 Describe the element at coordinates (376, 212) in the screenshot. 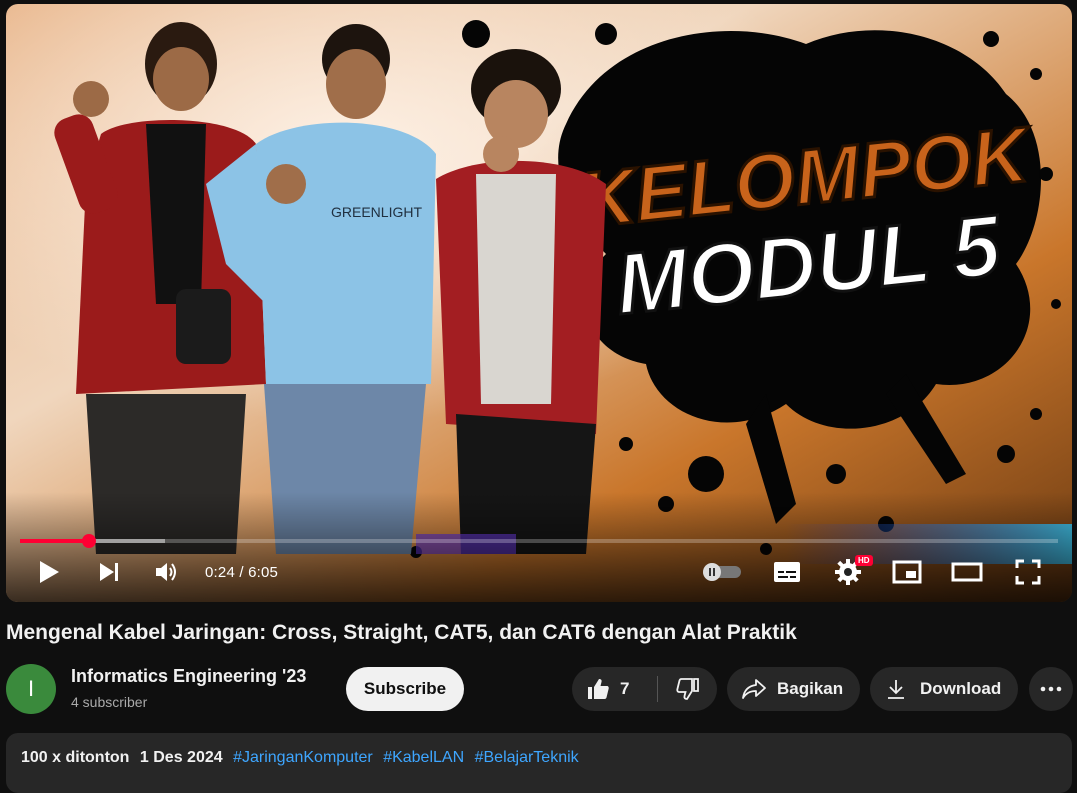

I see `hoodie-text: GREENLIGHT` at that location.